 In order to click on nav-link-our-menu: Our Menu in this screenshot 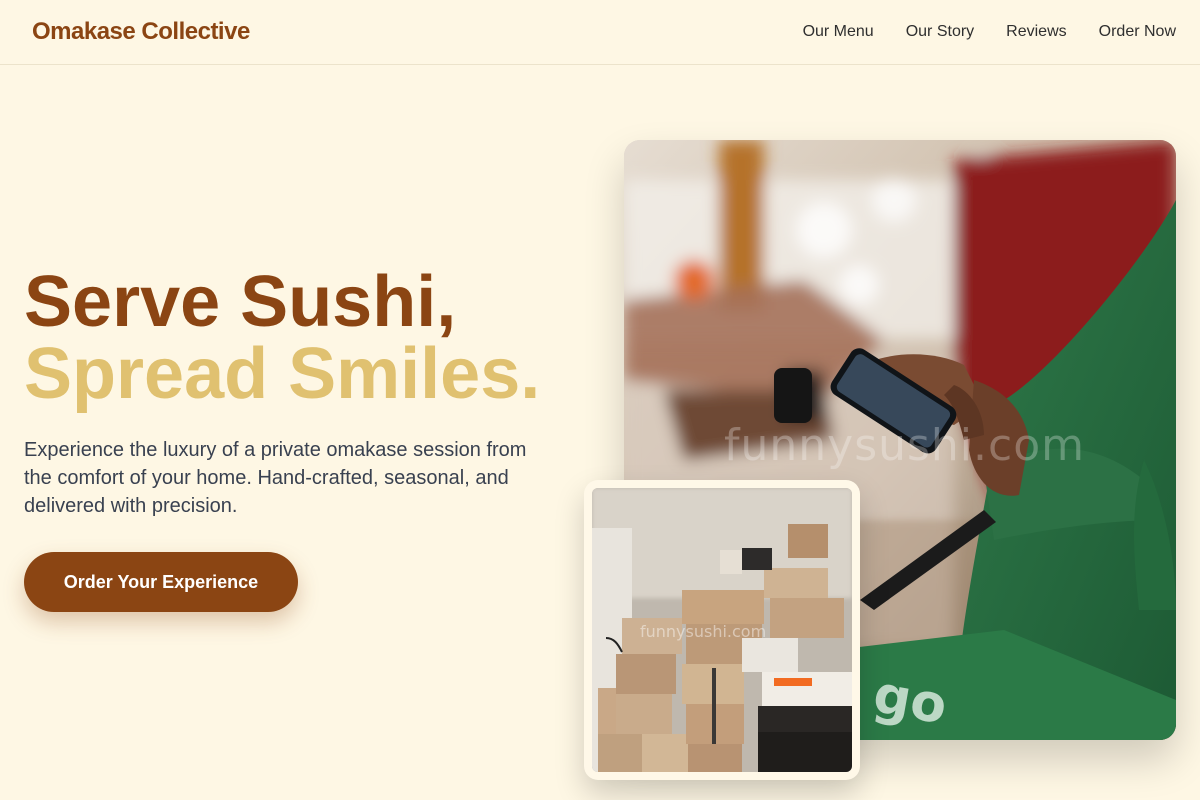, I will do `click(838, 32)`.